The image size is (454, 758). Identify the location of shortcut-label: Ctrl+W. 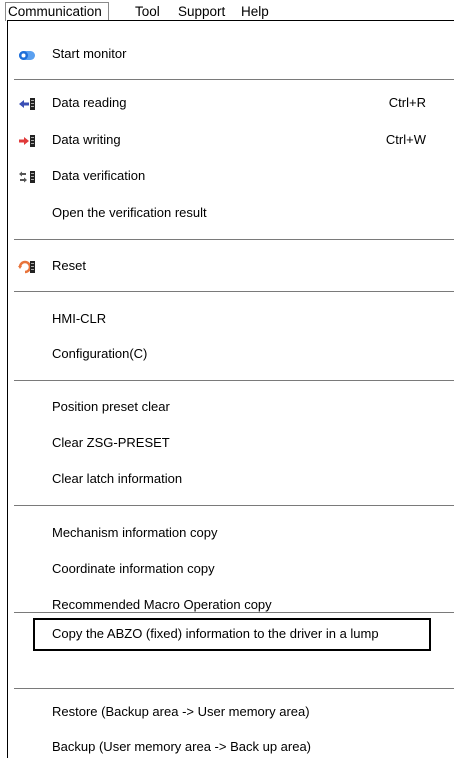
(405, 139).